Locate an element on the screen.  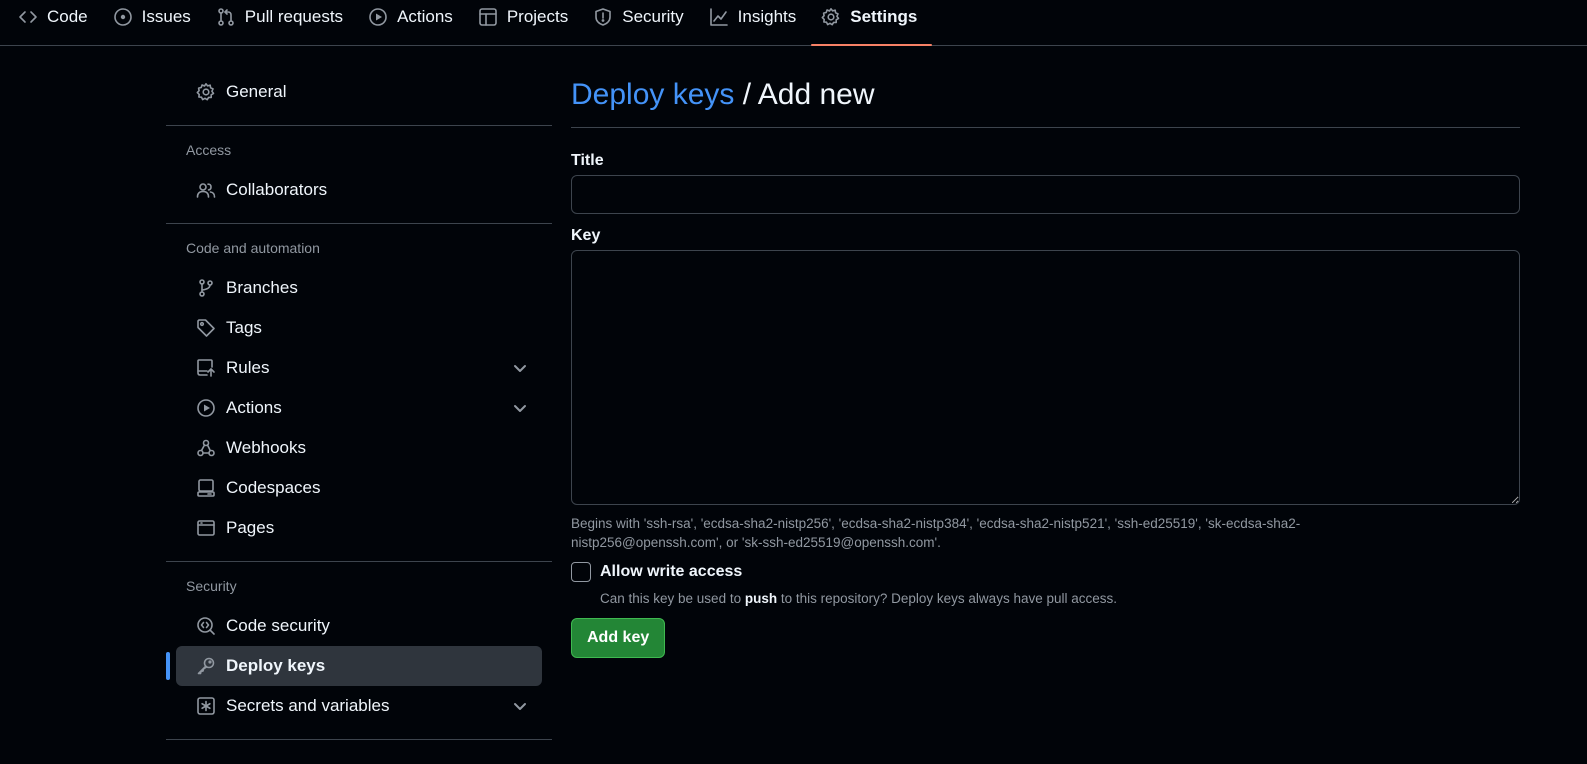
tab-settings: Settings is located at coordinates (872, 23).